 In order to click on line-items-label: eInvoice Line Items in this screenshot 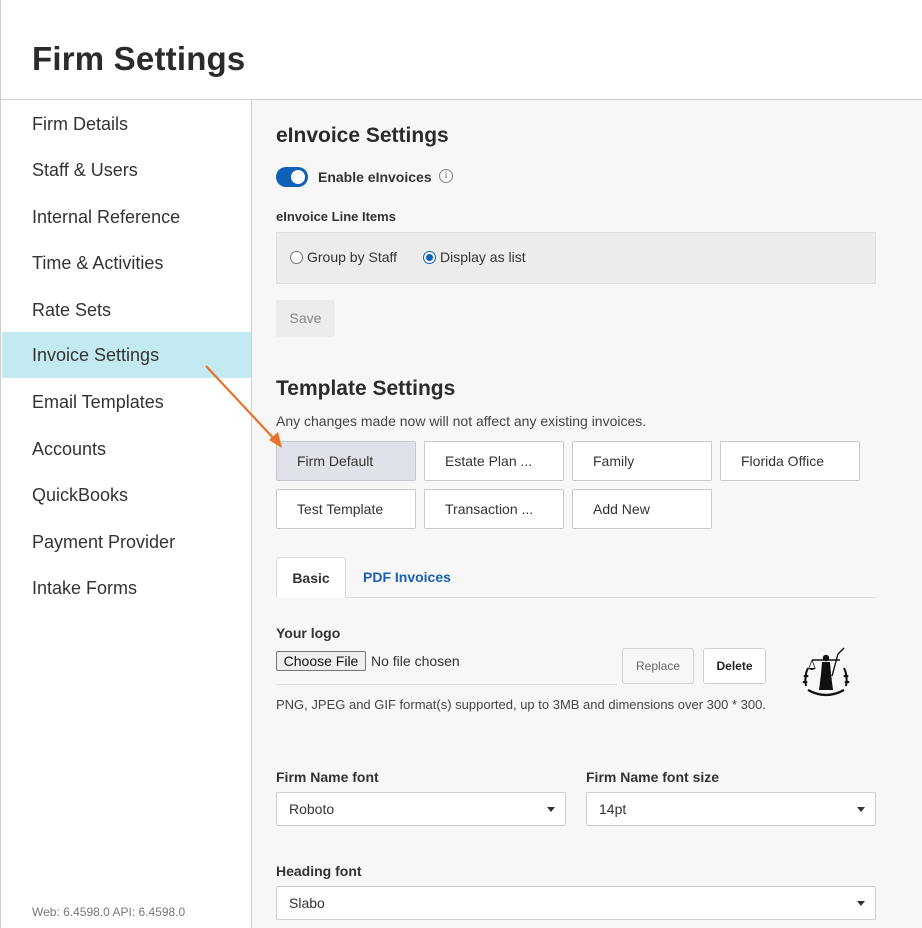, I will do `click(336, 216)`.